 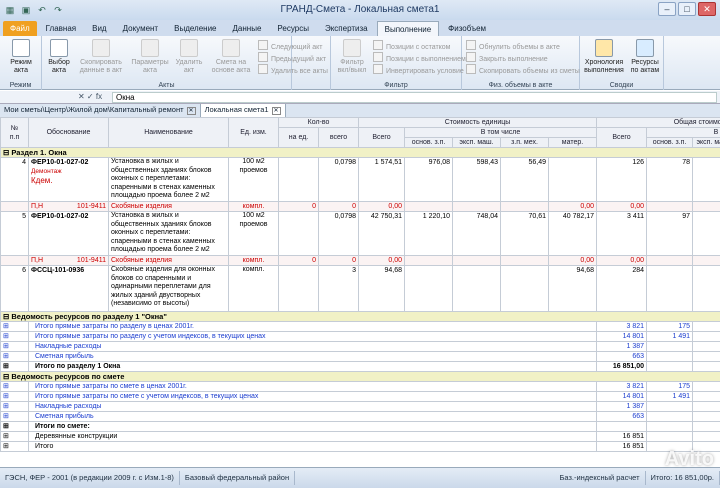 What do you see at coordinates (247, 28) in the screenshot?
I see `tab-data: Данные` at bounding box center [247, 28].